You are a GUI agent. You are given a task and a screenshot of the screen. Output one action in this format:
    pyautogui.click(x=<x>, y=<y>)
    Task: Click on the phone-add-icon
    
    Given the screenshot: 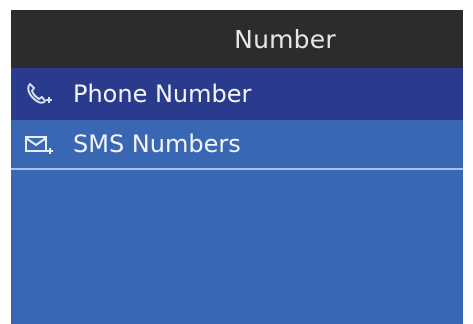 What is the action you would take?
    pyautogui.click(x=39, y=94)
    